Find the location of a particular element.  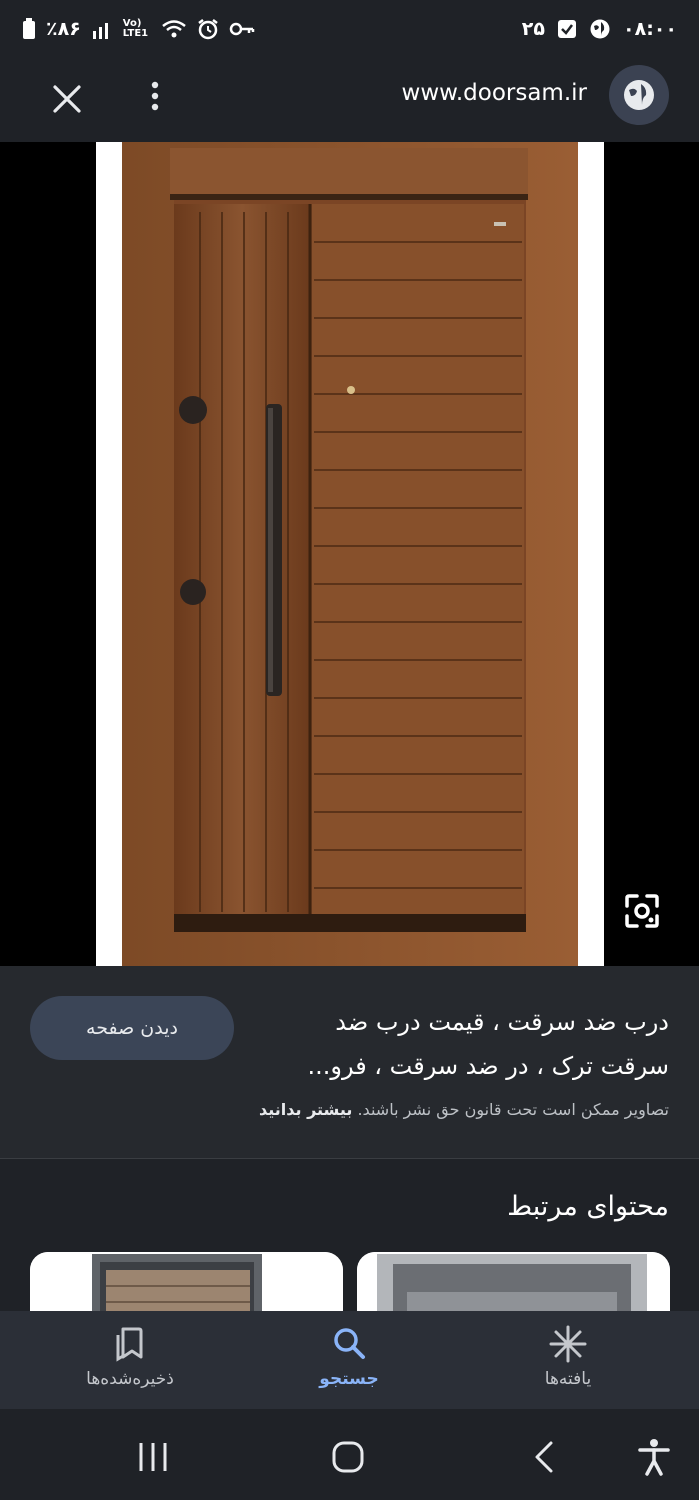

search-icon is located at coordinates (349, 1343).